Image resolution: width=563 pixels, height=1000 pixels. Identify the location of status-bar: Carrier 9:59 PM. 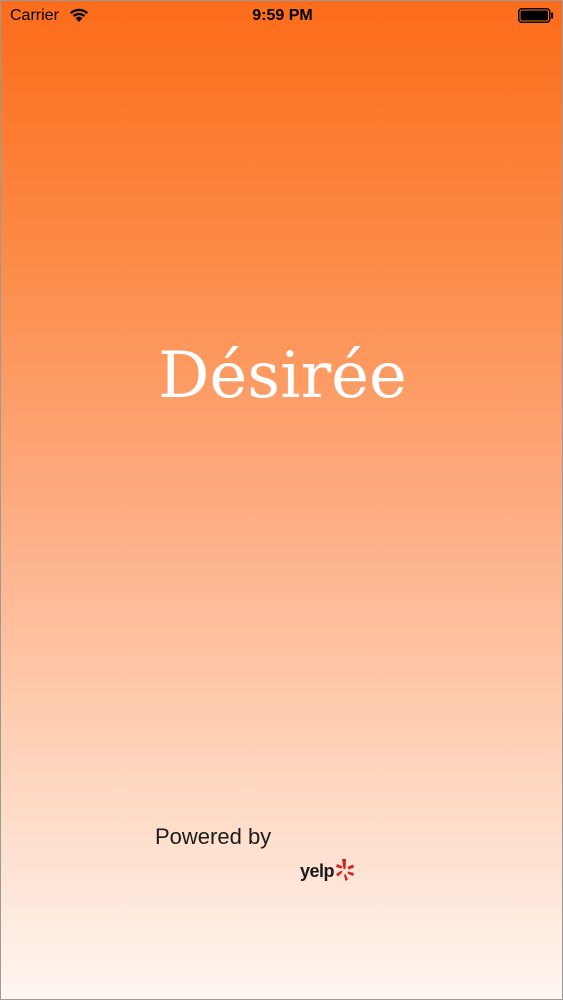
(281, 16).